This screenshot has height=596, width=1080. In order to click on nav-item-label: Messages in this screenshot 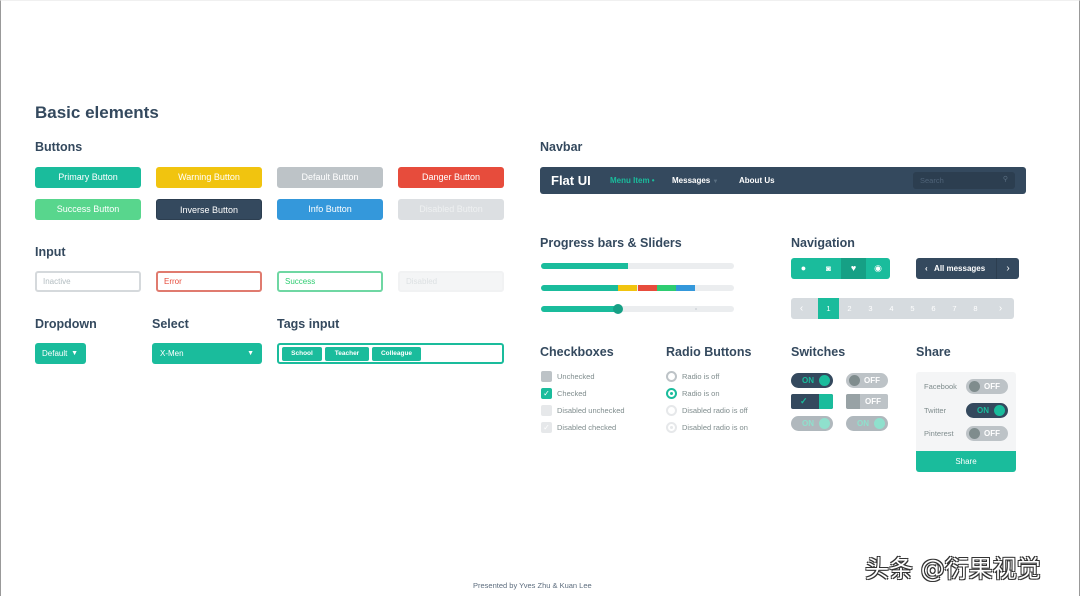, I will do `click(691, 180)`.